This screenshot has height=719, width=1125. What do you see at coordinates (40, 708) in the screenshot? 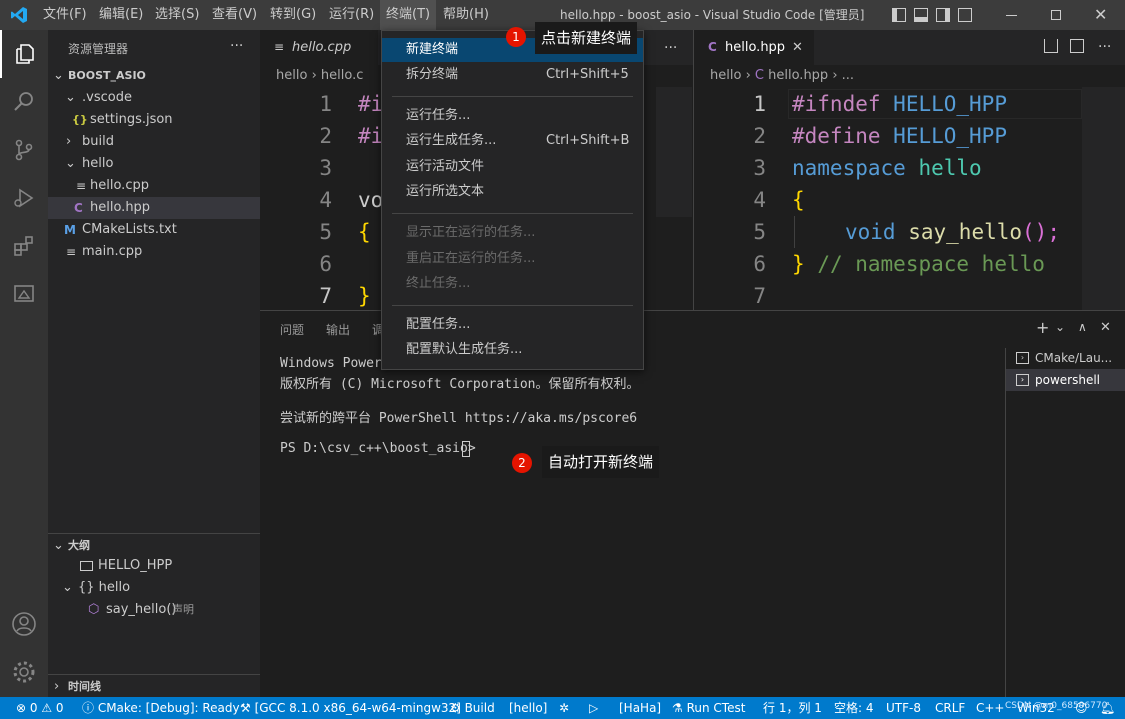
I see `status-problems: ⊗ 0 ⚠ 0` at bounding box center [40, 708].